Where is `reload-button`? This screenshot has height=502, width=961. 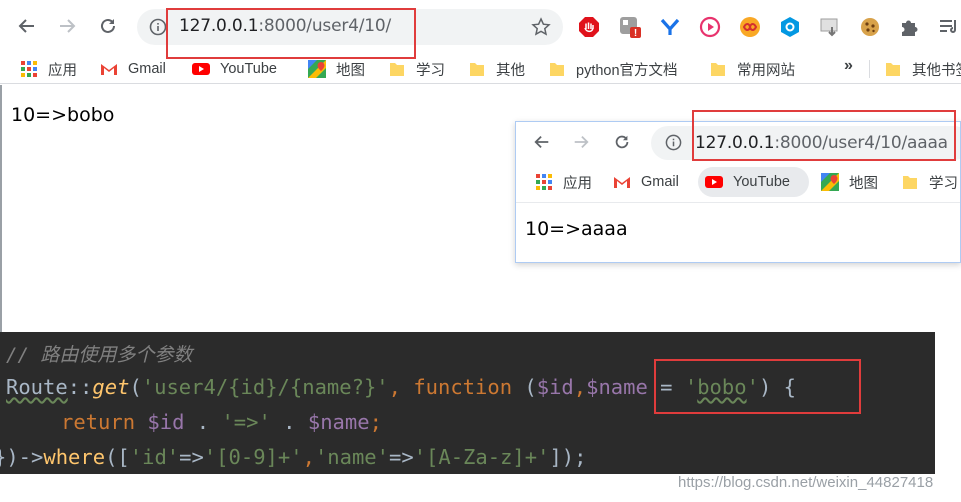
reload-button is located at coordinates (108, 26).